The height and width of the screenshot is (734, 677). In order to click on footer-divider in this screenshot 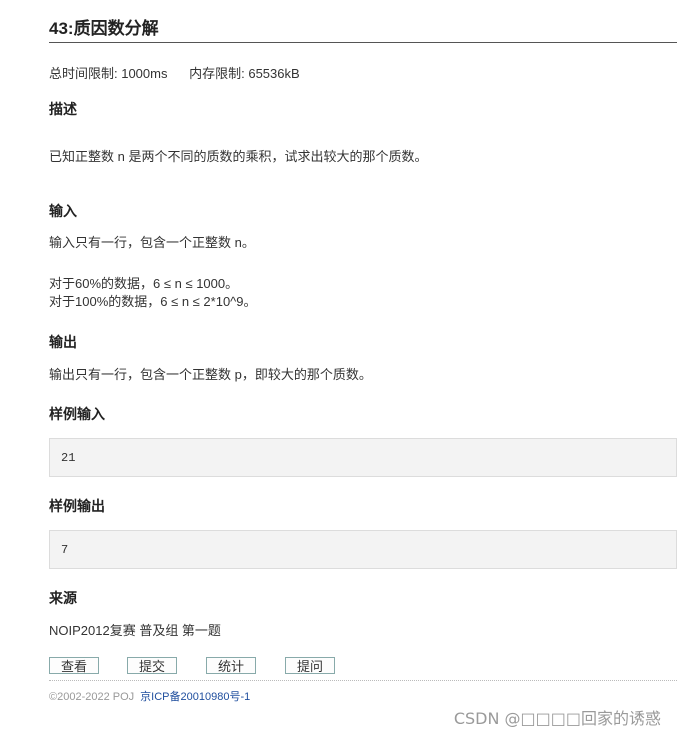, I will do `click(363, 680)`.